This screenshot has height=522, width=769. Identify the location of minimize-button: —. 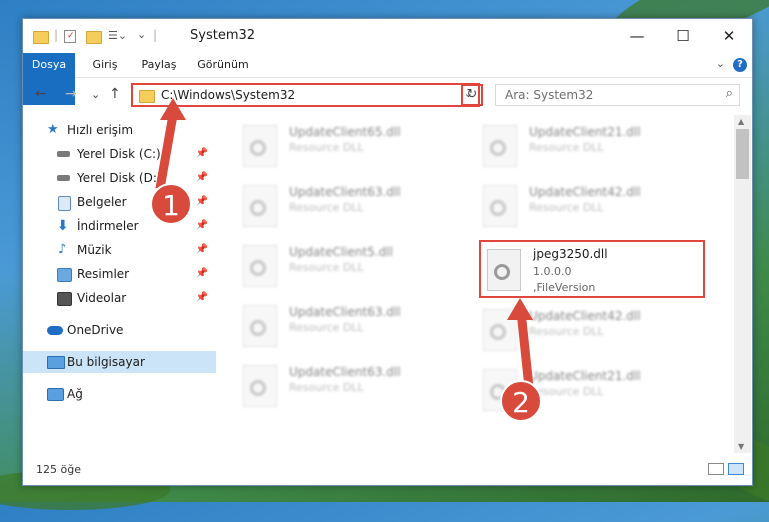
(637, 36).